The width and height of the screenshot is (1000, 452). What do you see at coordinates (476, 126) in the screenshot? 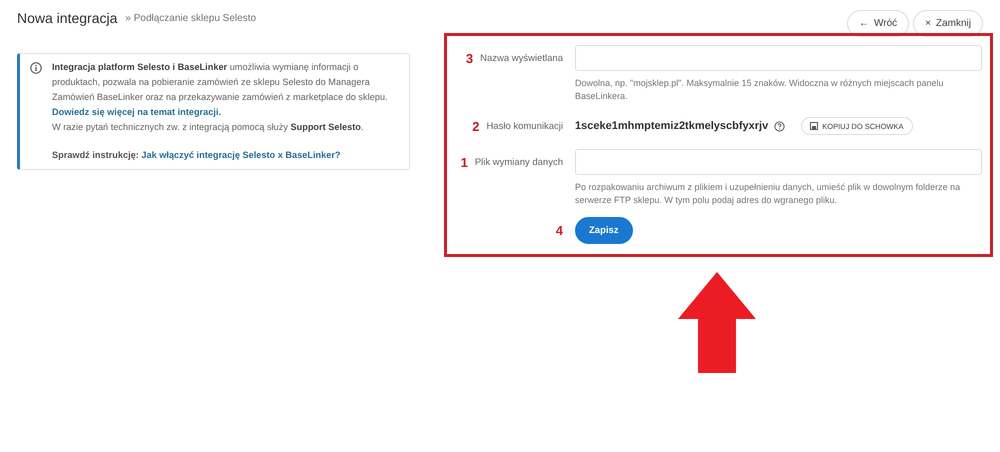
I see `step-number: 2` at bounding box center [476, 126].